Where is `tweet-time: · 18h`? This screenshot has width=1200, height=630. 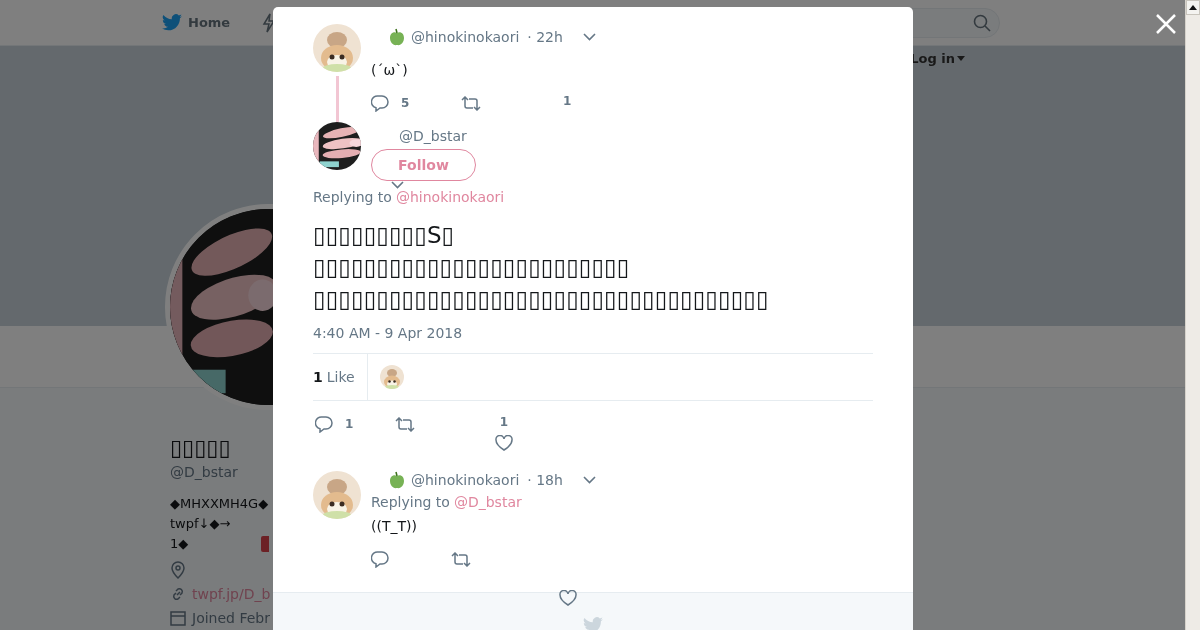 tweet-time: · 18h is located at coordinates (545, 480).